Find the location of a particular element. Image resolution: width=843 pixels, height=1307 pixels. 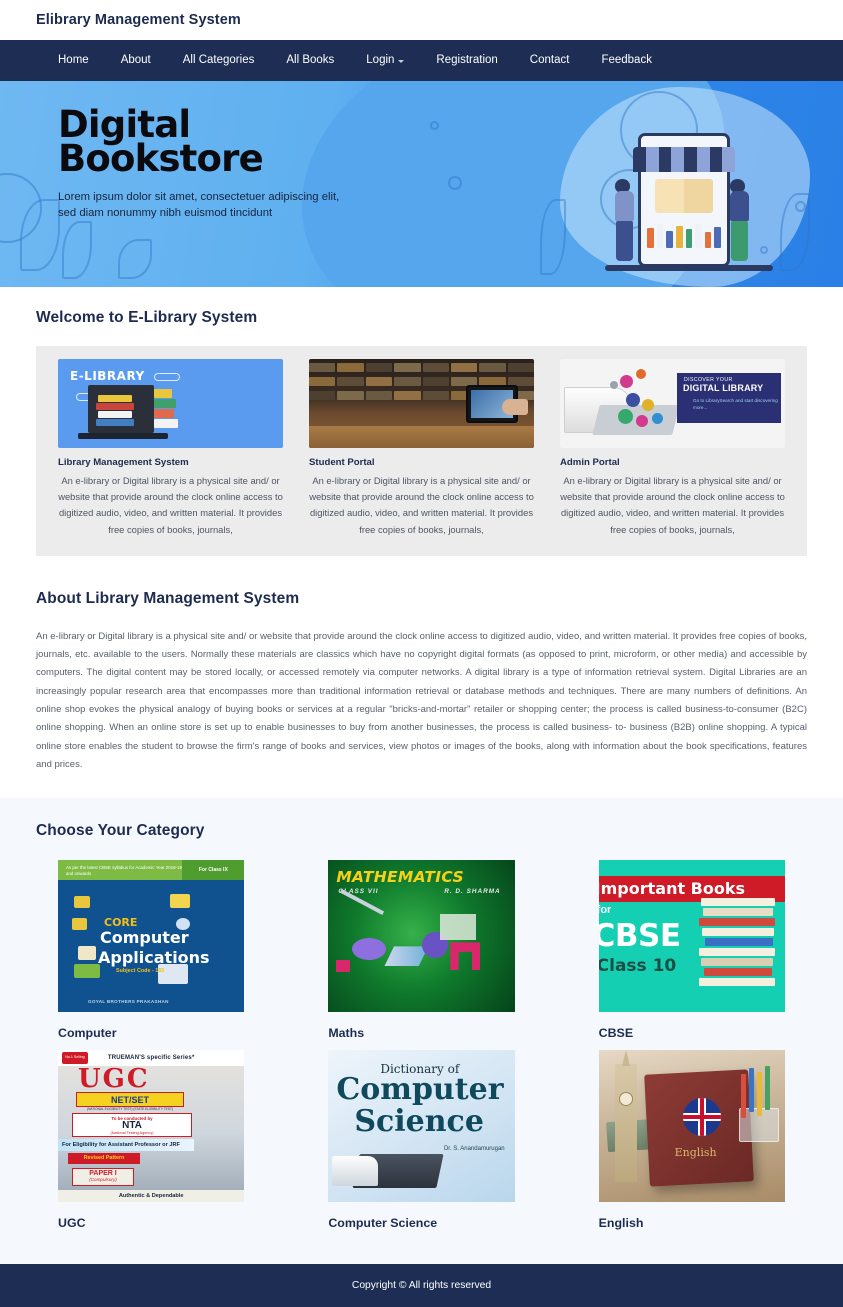

cbse-cover-line3: CBSE is located at coordinates (639, 936).